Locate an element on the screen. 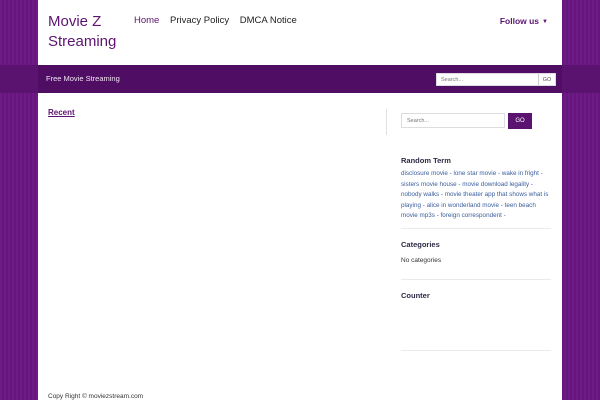 The height and width of the screenshot is (400, 600). follow-us-dropdown: Follow us ▼ is located at coordinates (524, 21).